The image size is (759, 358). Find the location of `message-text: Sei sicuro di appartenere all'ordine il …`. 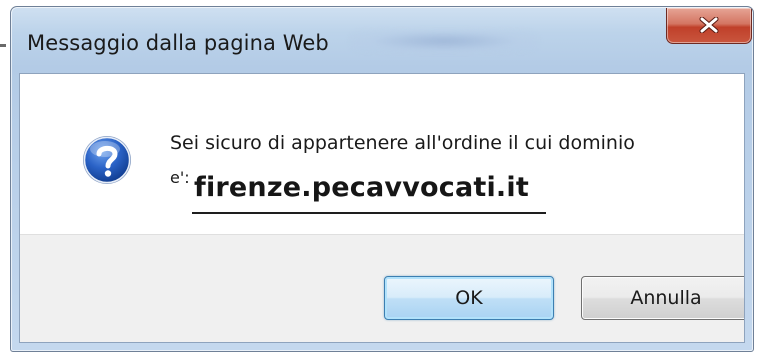

message-text: Sei sicuro di appartenere all'ordine il … is located at coordinates (402, 143).